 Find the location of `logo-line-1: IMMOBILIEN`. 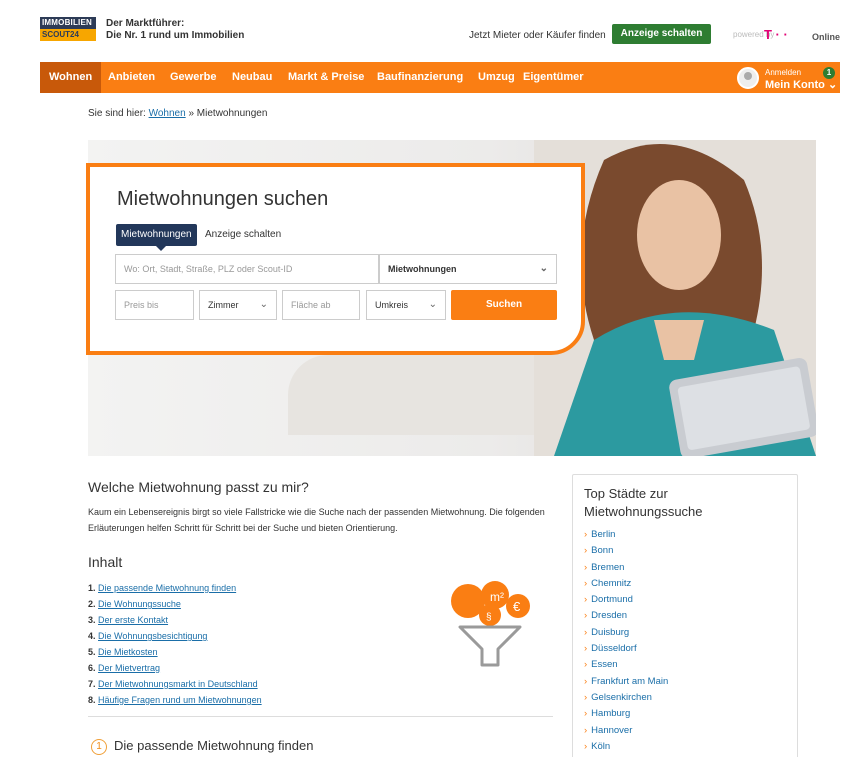

logo-line-1: IMMOBILIEN is located at coordinates (68, 23).